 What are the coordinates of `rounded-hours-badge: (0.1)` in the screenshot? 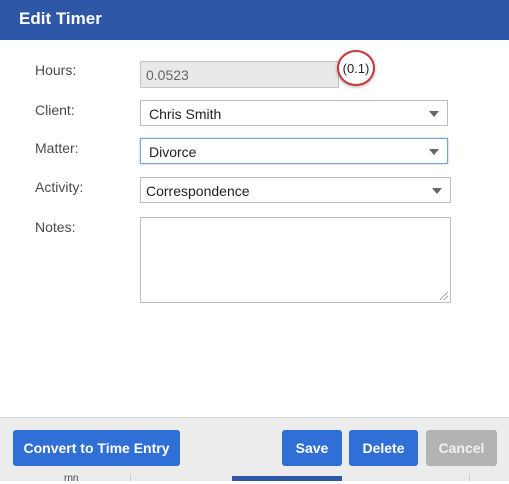 It's located at (356, 68).